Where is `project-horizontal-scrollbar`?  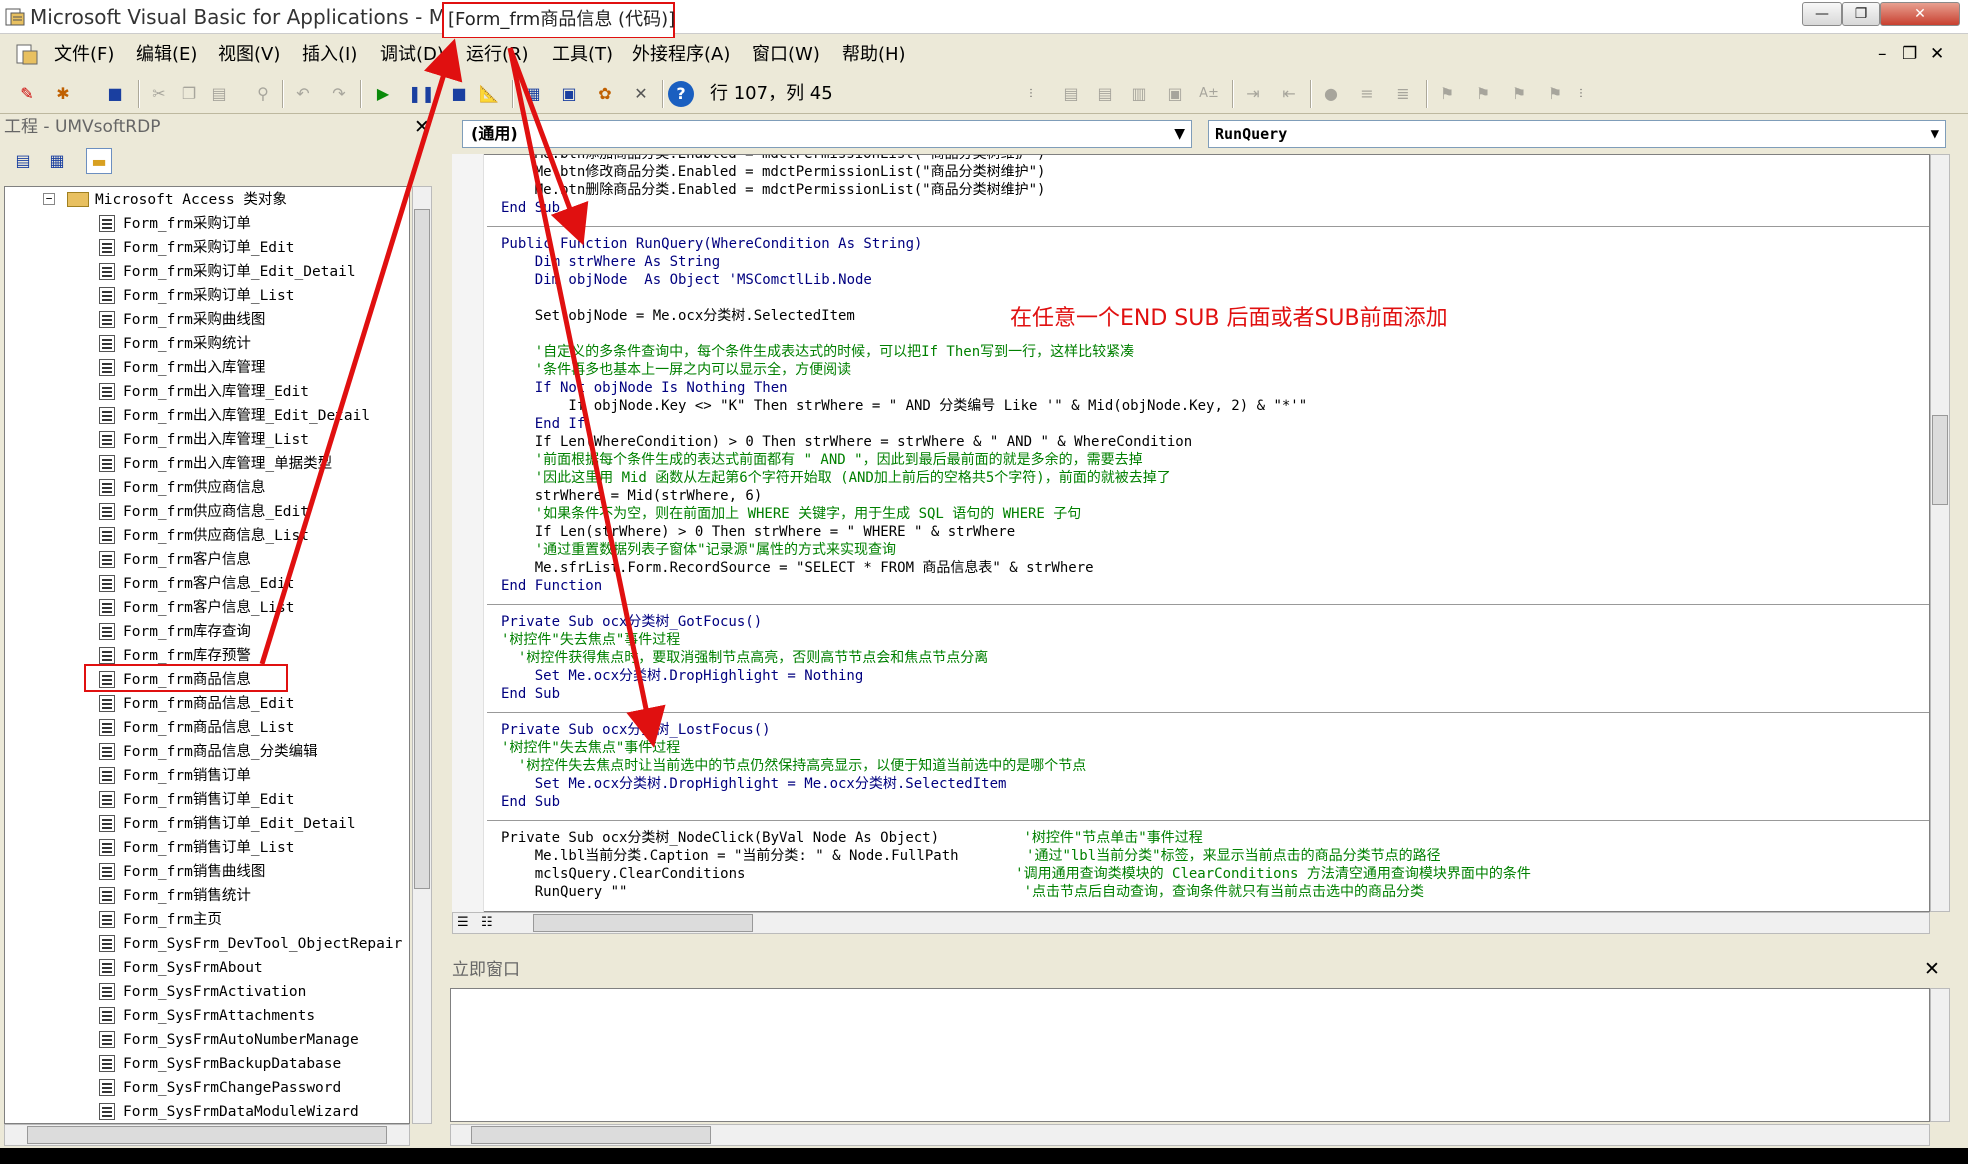 project-horizontal-scrollbar is located at coordinates (207, 1135).